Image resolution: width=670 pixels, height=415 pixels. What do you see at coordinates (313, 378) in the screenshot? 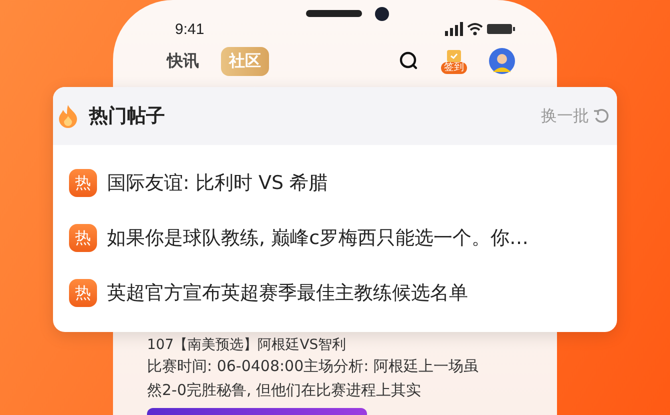
I see `post-body: 比赛时间: 06-0408:00主场分析: 阿根廷上一场虽然2-0完胜秘鲁, 但他们在比赛进程上其实` at bounding box center [313, 378].